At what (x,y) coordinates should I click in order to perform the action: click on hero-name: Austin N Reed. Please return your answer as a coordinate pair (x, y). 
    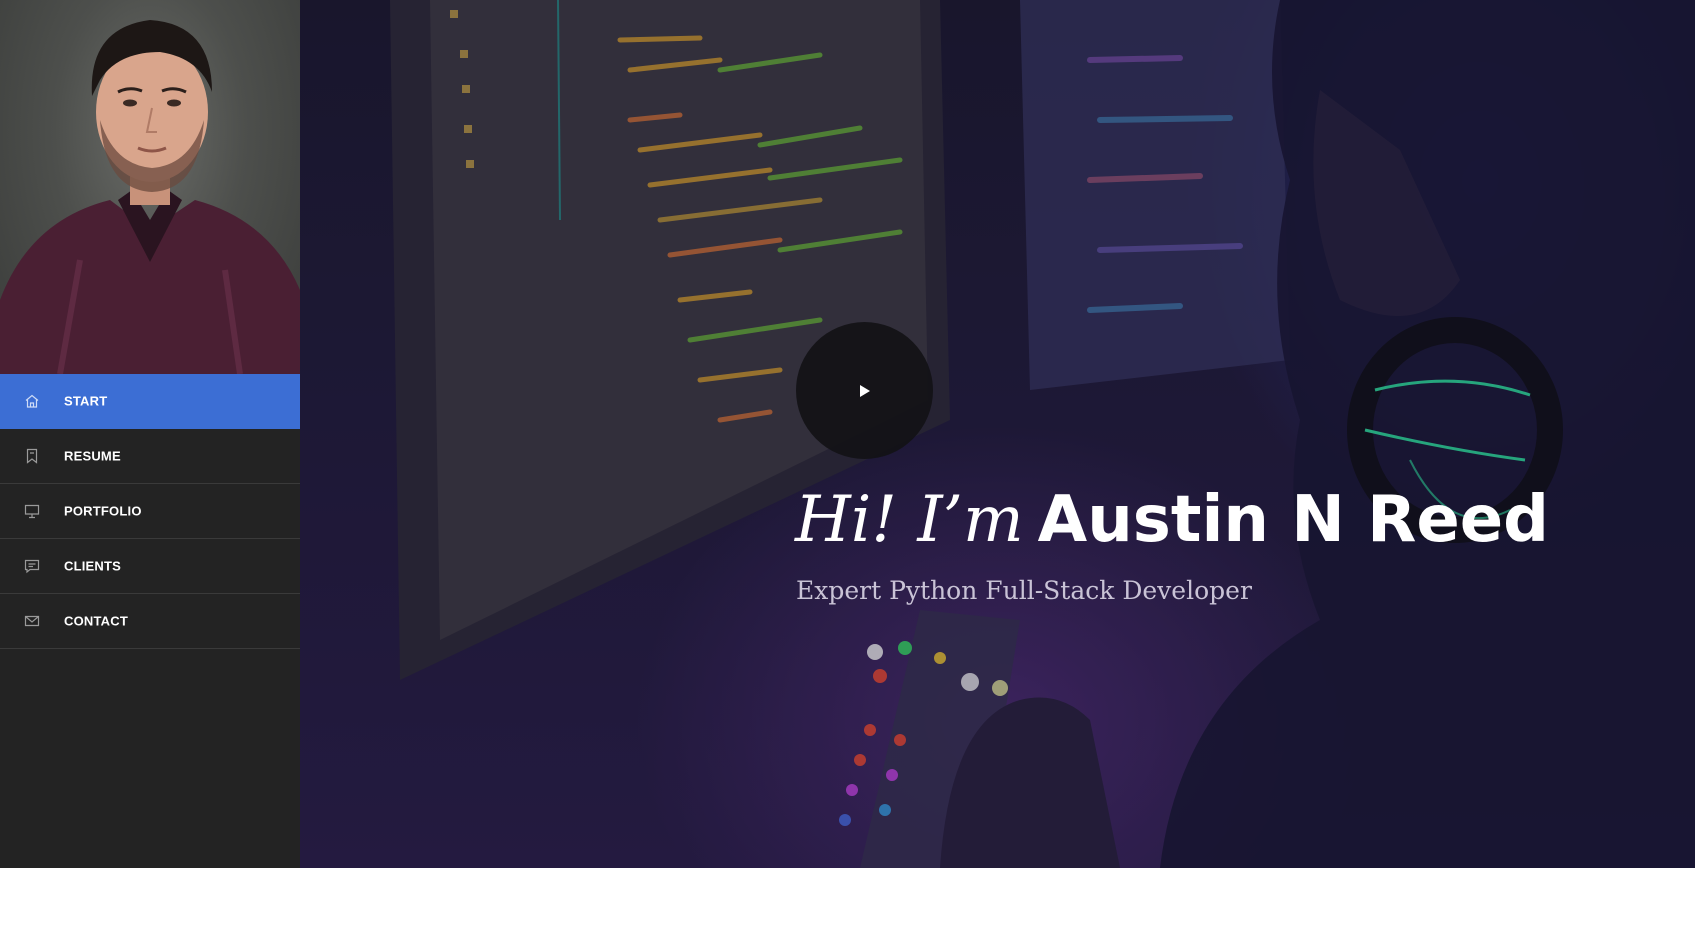
    Looking at the image, I should click on (1293, 520).